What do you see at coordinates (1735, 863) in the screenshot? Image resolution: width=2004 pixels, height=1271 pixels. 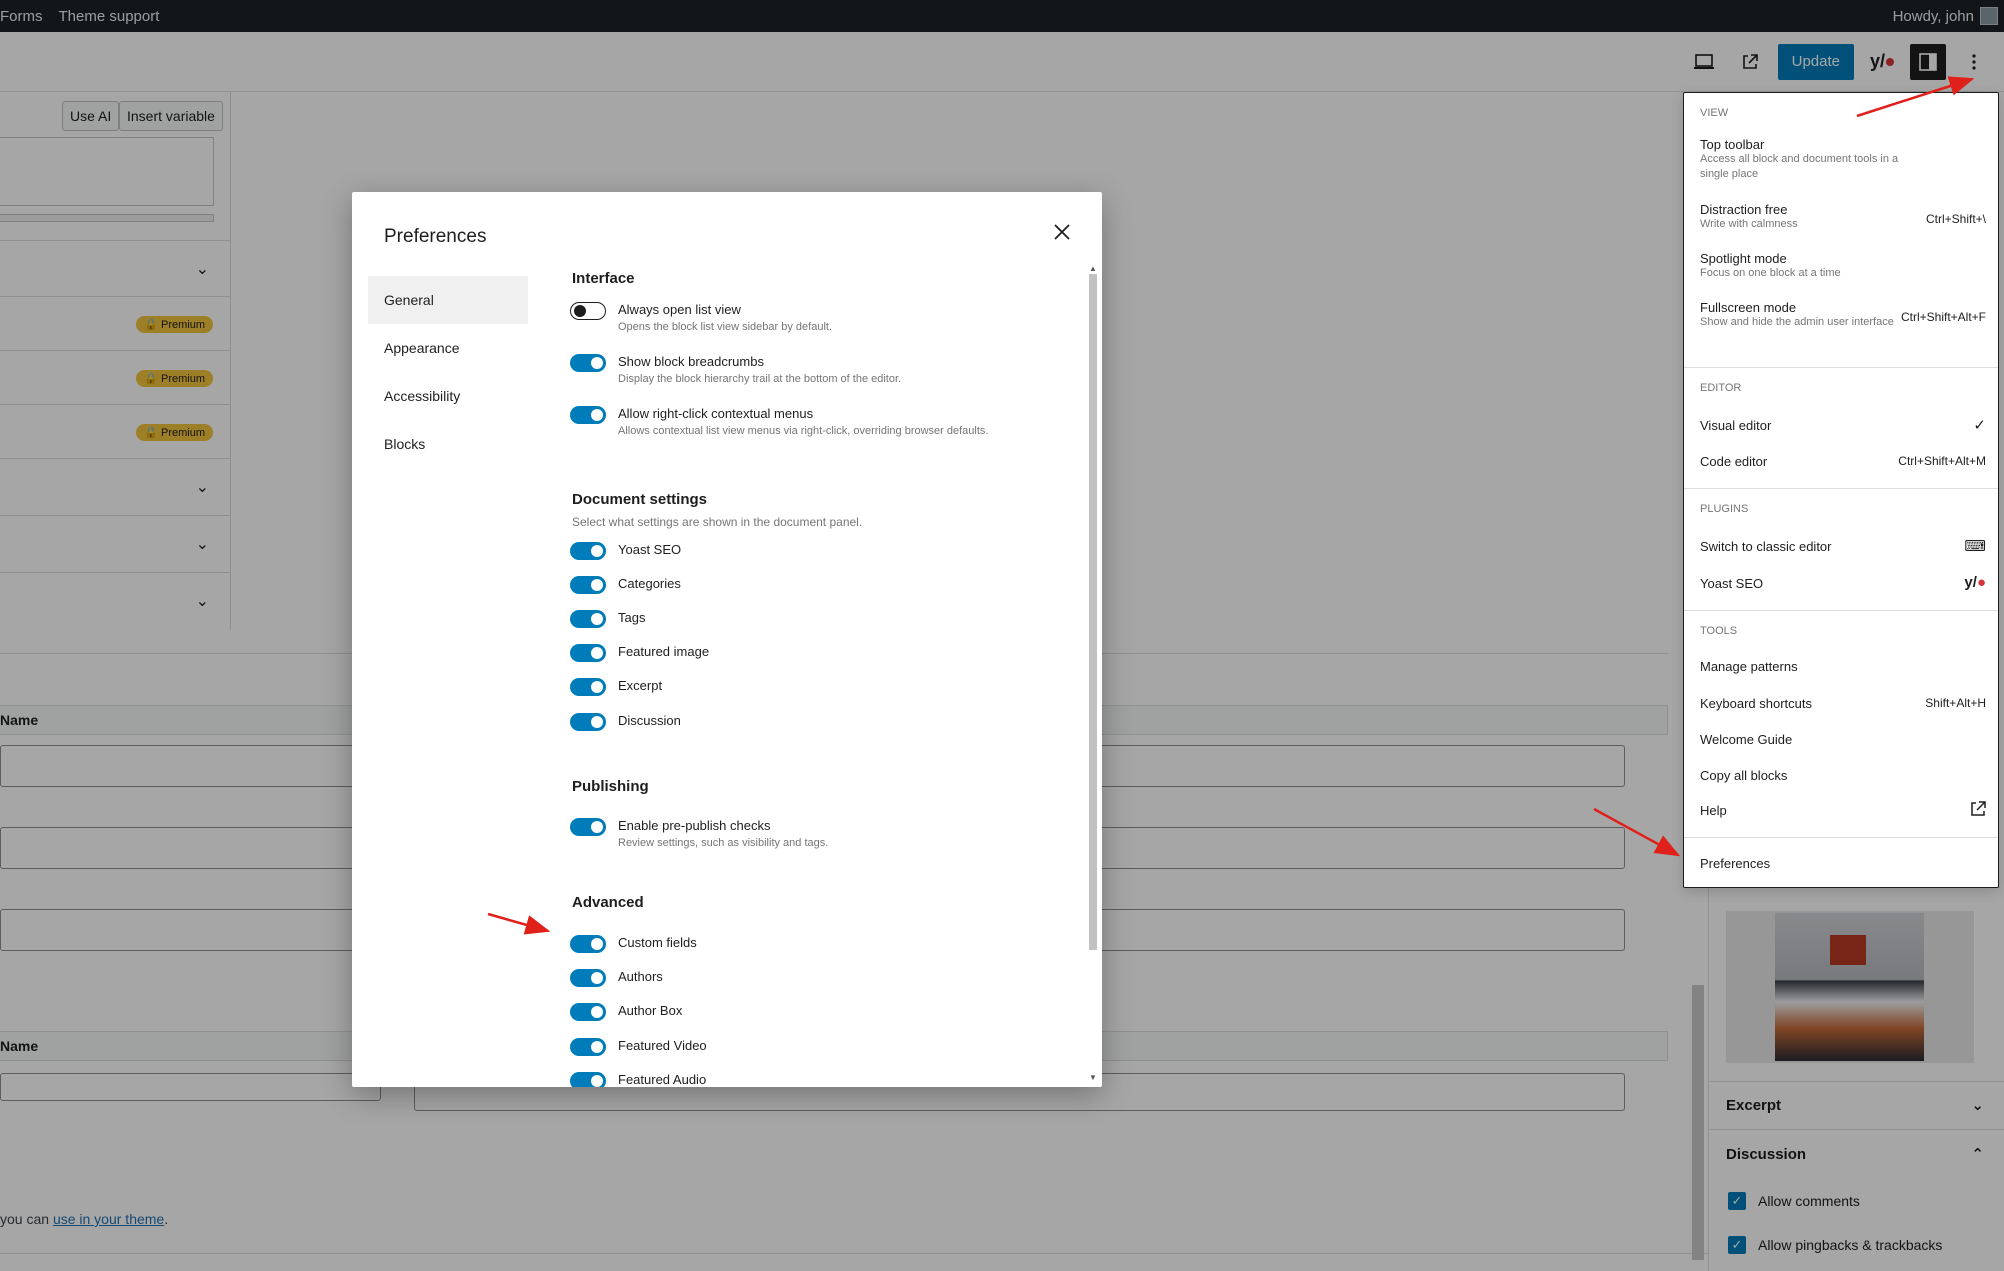 I see `preferences-label: Preferences` at bounding box center [1735, 863].